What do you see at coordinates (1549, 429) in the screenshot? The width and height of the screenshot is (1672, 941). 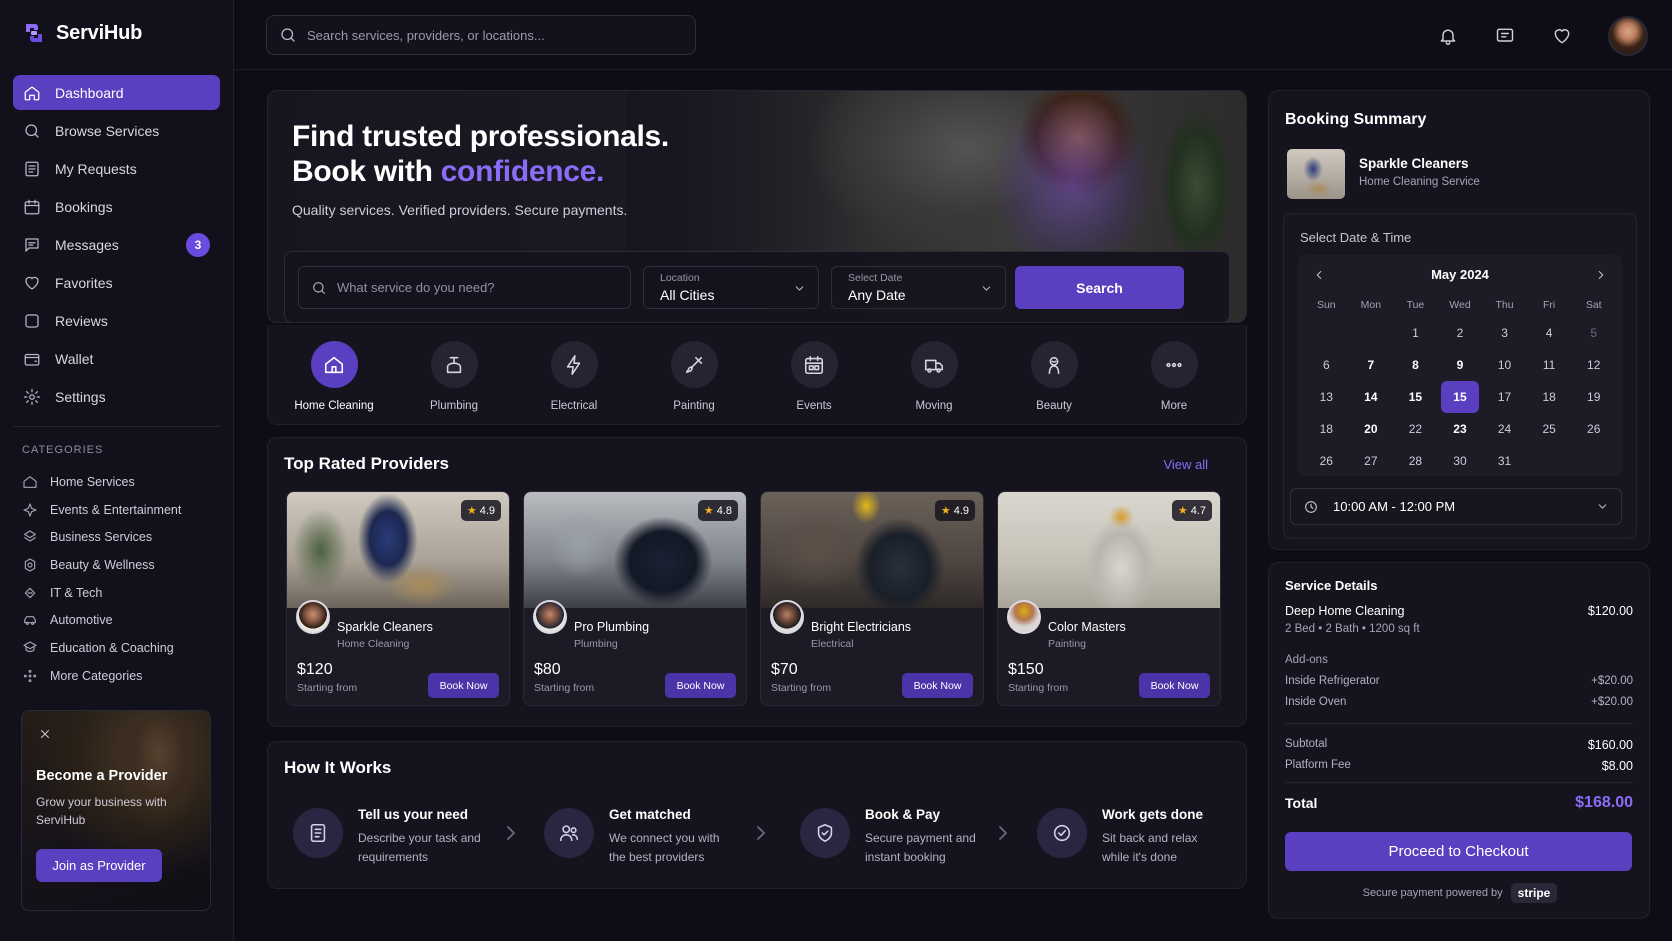 I see `calendar-day: 25` at bounding box center [1549, 429].